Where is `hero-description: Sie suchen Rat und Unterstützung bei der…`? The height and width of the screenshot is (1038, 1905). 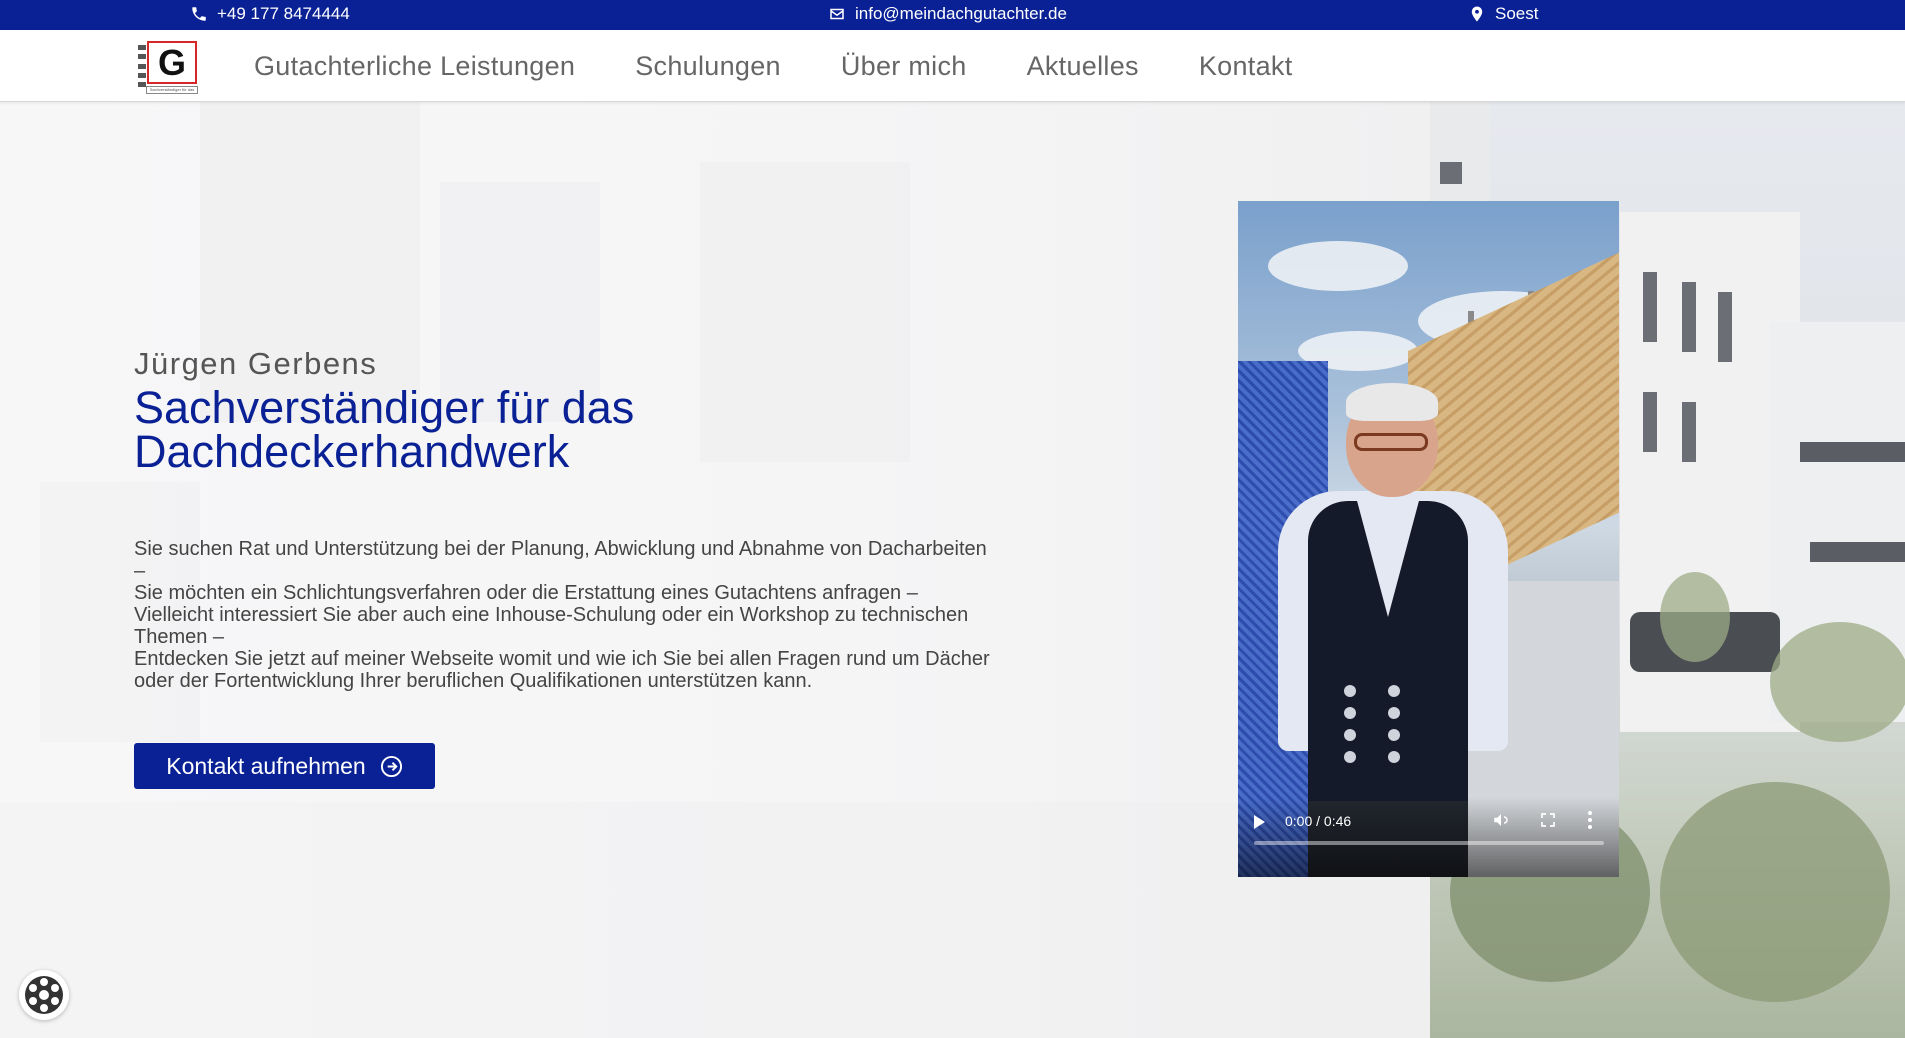 hero-description: Sie suchen Rat und Unterstützung bei der… is located at coordinates (562, 615).